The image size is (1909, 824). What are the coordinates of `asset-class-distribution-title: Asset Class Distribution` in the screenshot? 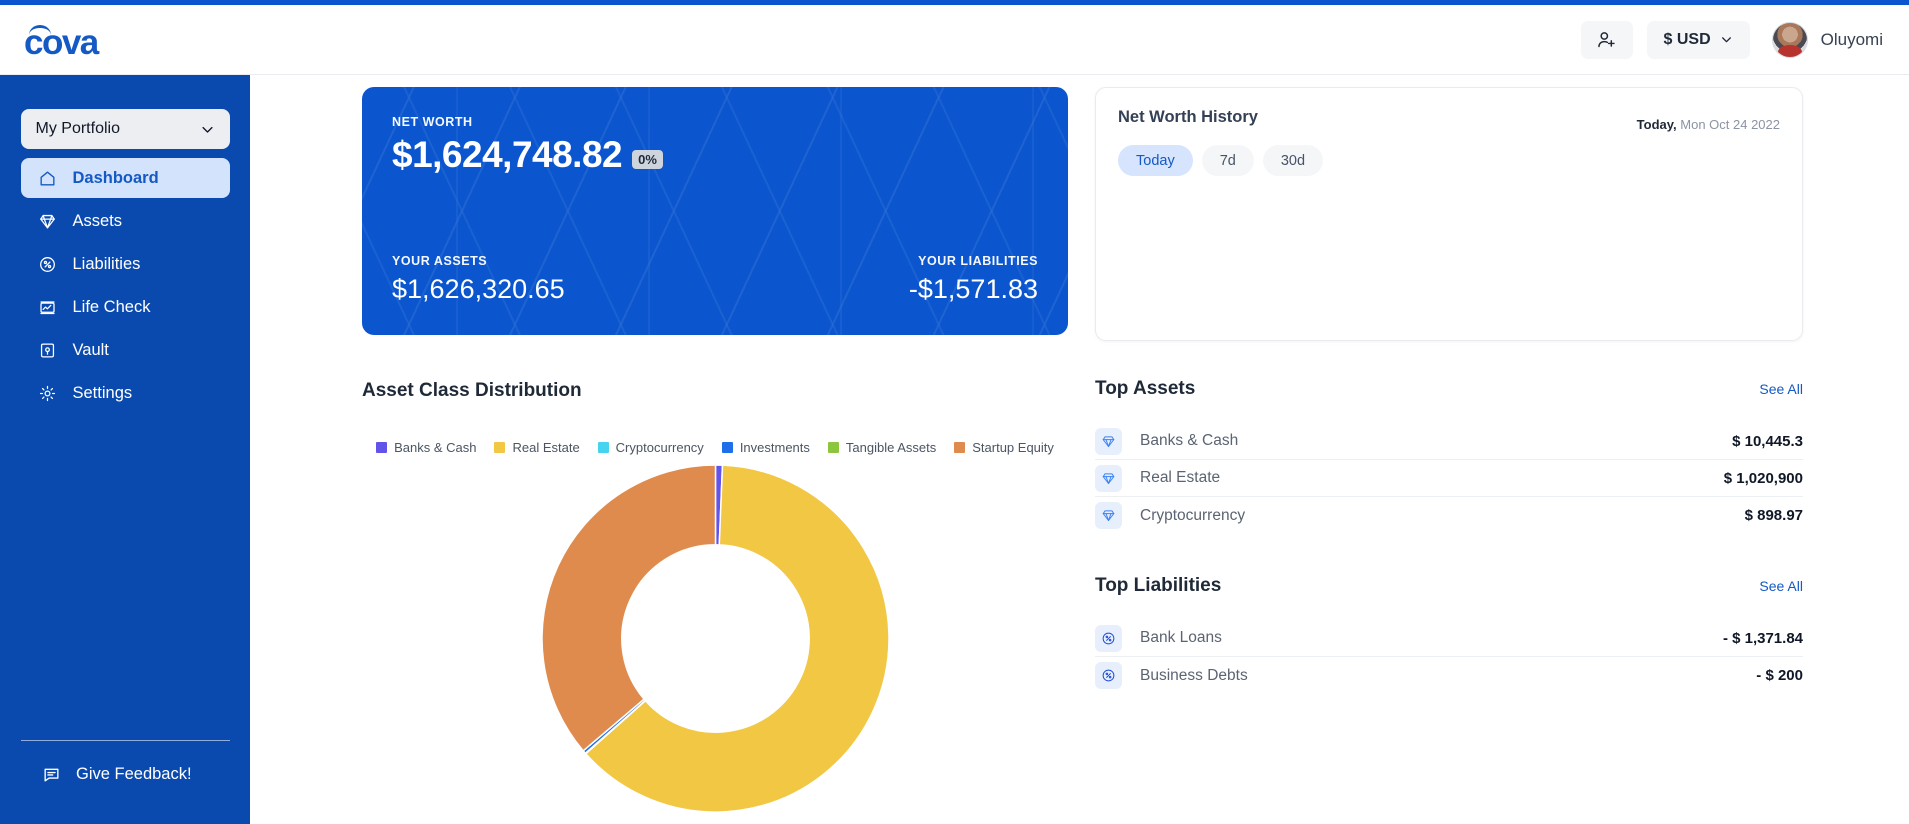 It's located at (472, 390).